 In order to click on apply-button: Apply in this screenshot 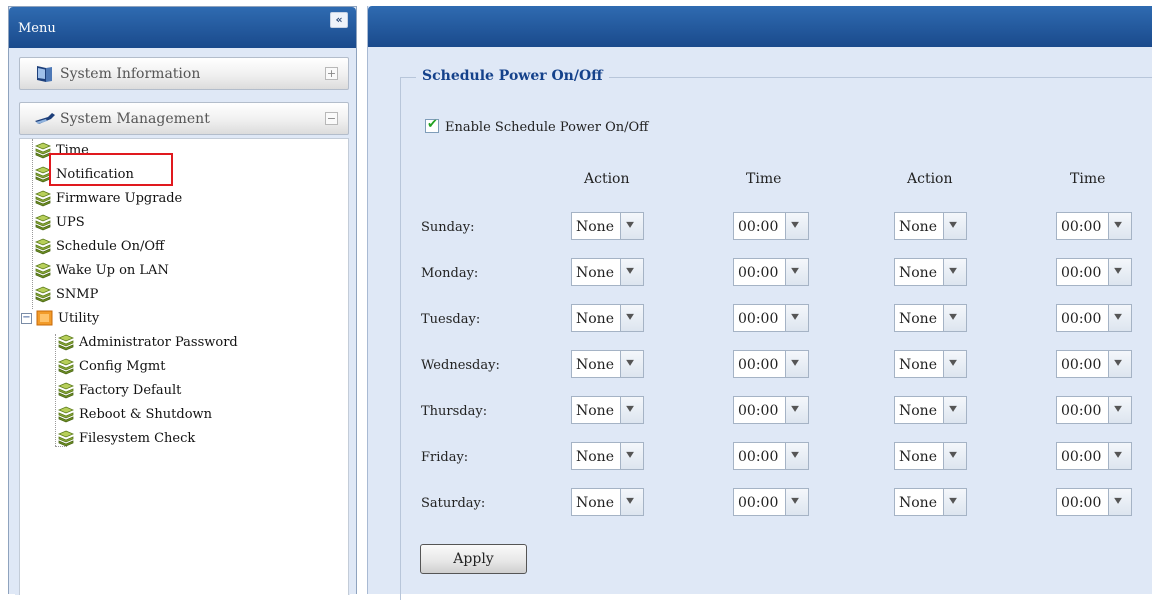, I will do `click(473, 559)`.